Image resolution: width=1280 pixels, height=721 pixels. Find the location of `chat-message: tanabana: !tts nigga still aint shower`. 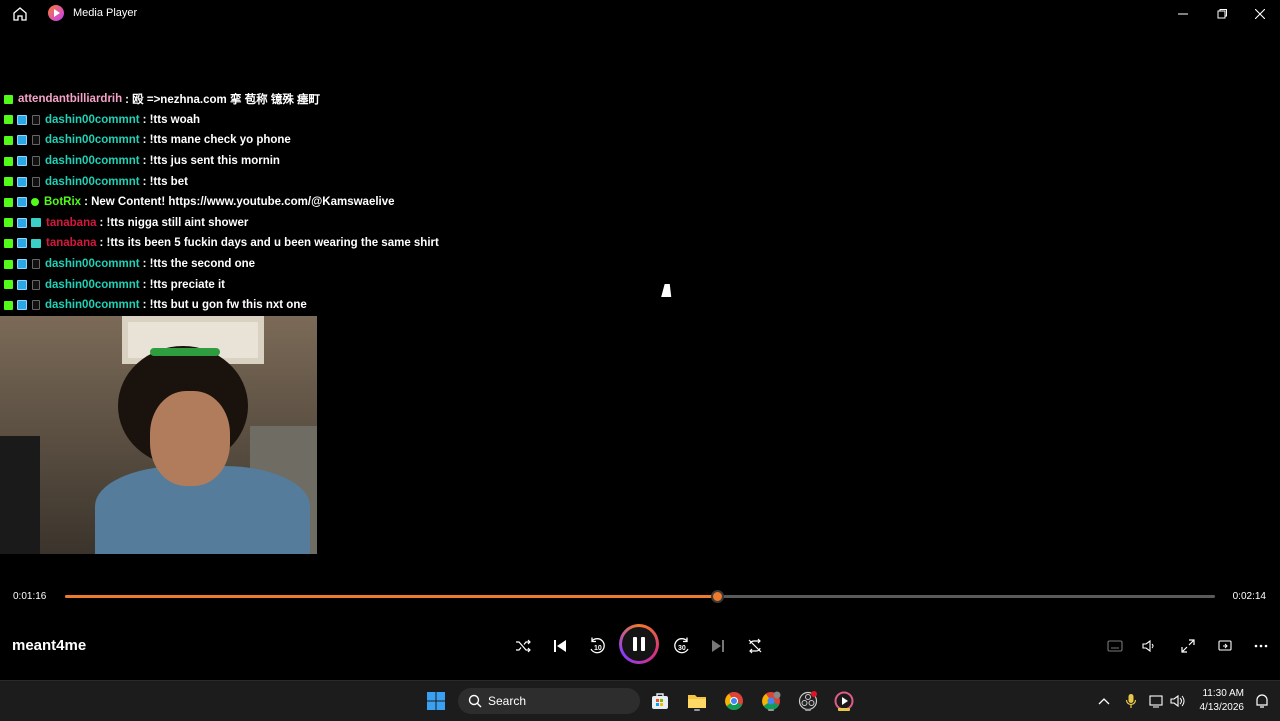

chat-message: tanabana: !tts nigga still aint shower is located at coordinates (350, 223).